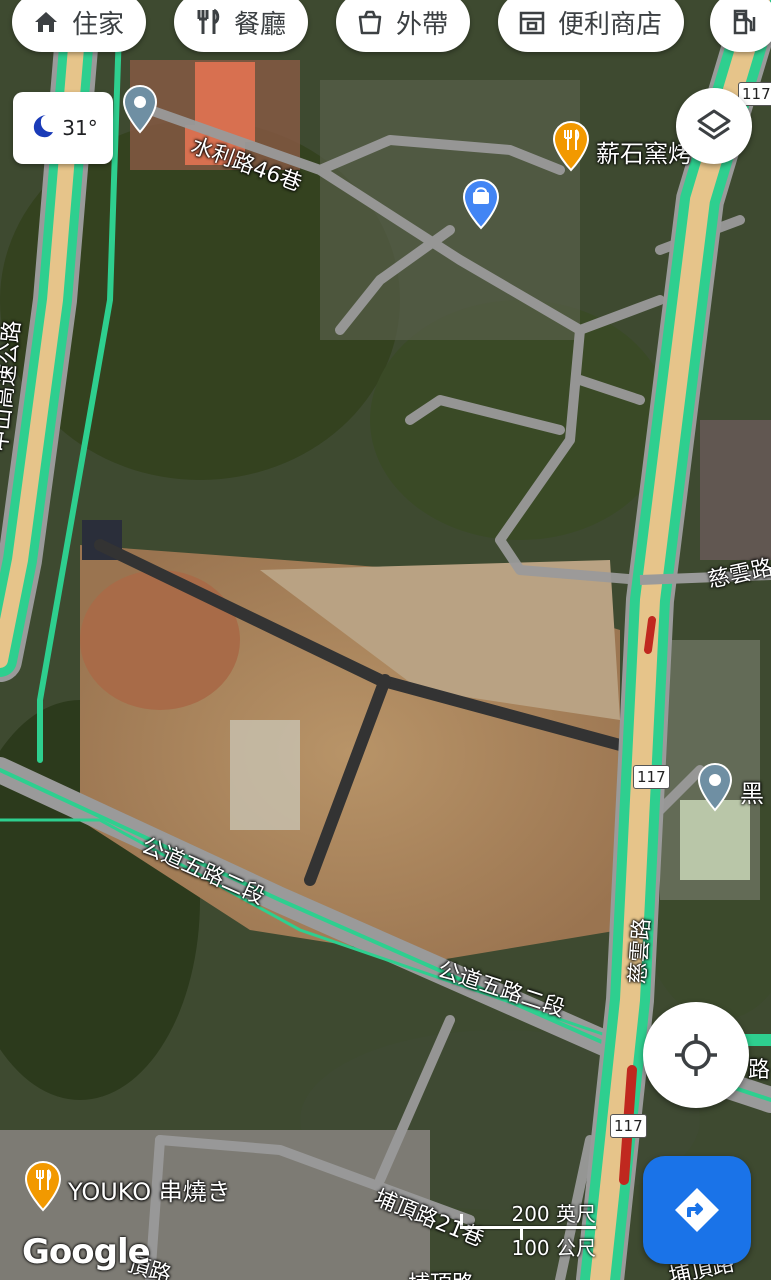  I want to click on scale-line, so click(528, 1227).